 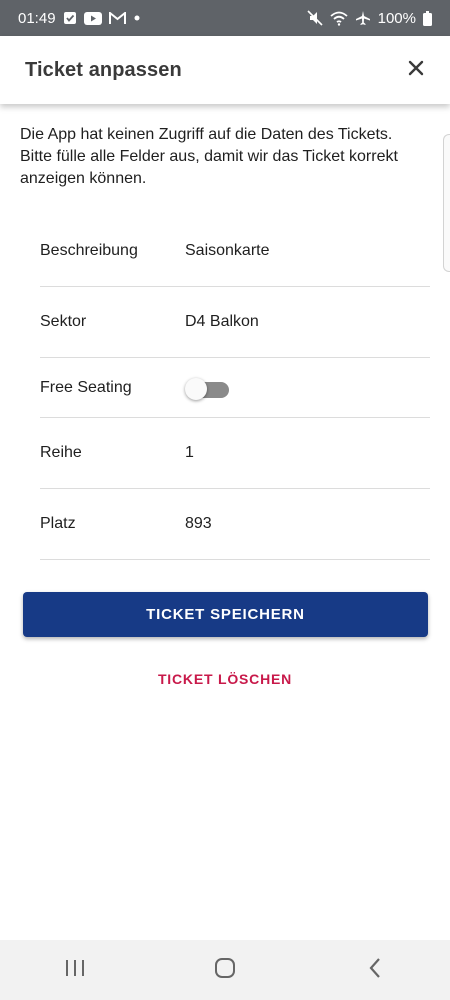 What do you see at coordinates (227, 251) in the screenshot?
I see `beschreibung-field: Saisonkarte` at bounding box center [227, 251].